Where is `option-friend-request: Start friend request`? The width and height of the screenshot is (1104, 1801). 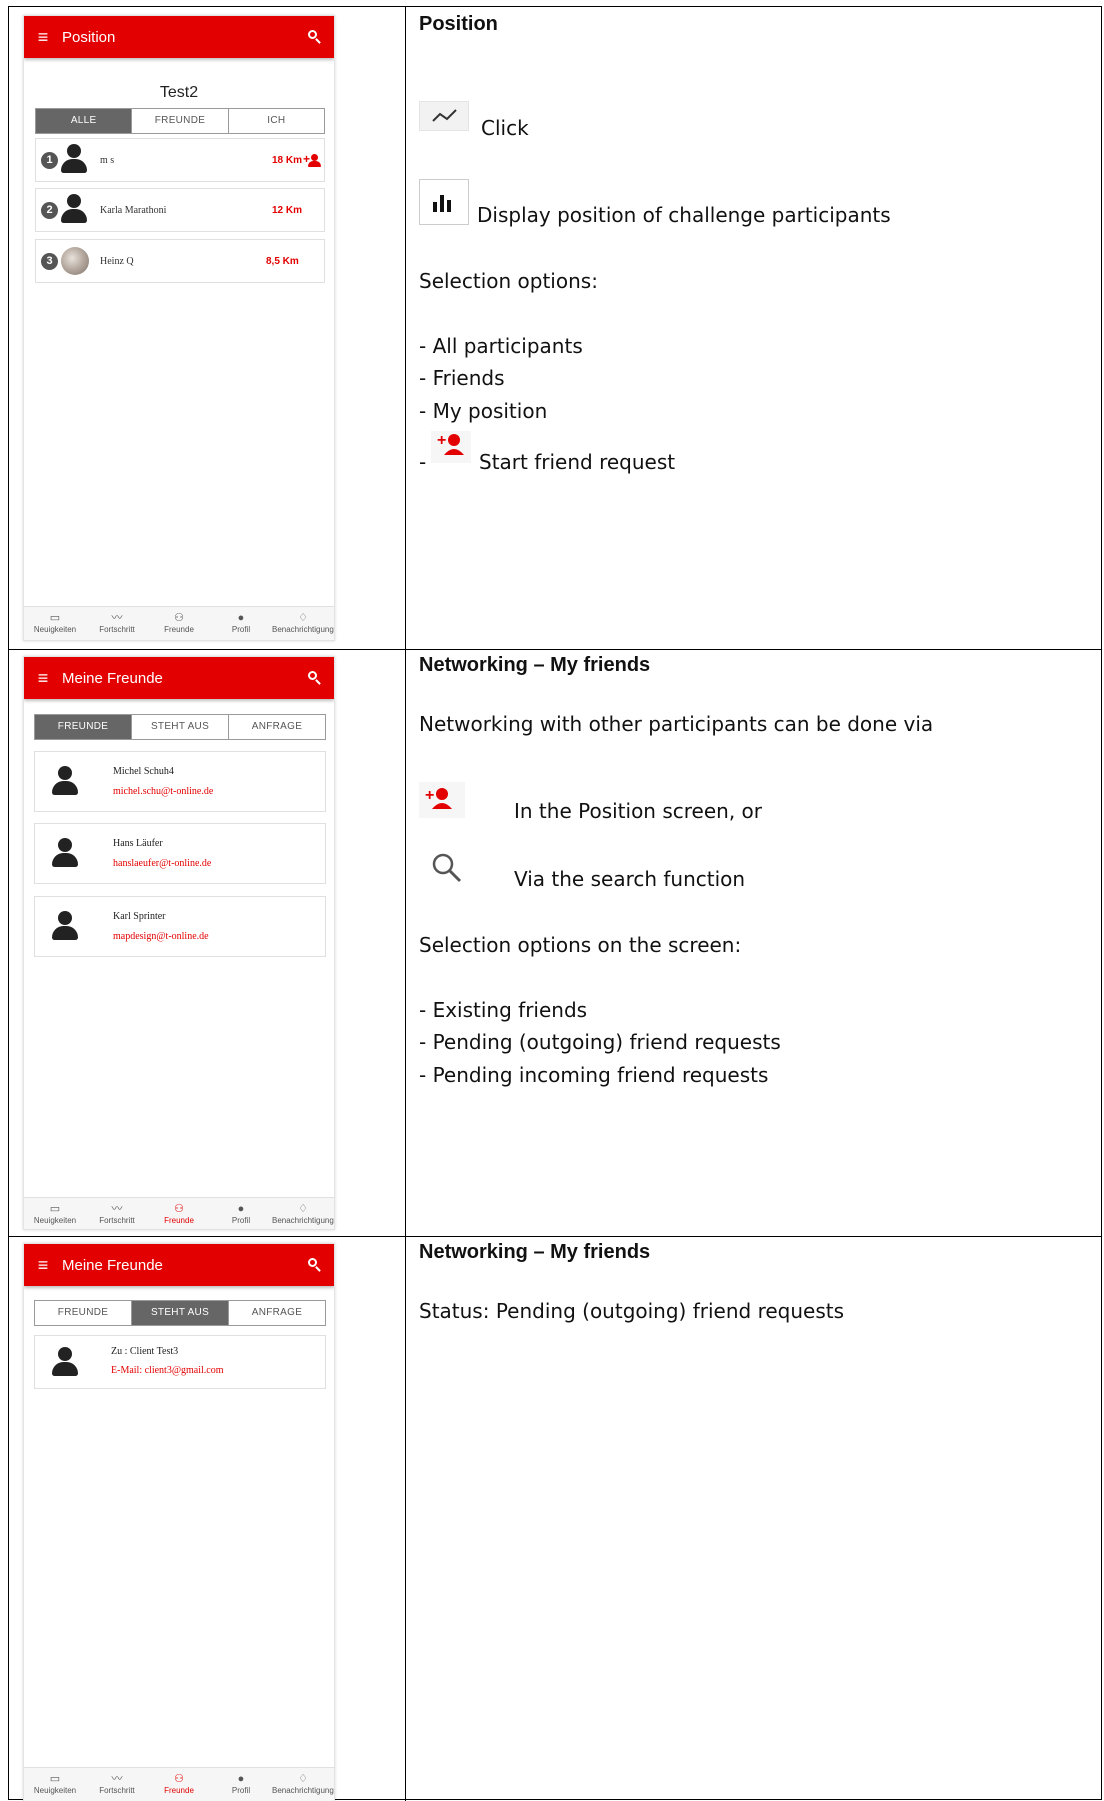
option-friend-request: Start friend request is located at coordinates (577, 462).